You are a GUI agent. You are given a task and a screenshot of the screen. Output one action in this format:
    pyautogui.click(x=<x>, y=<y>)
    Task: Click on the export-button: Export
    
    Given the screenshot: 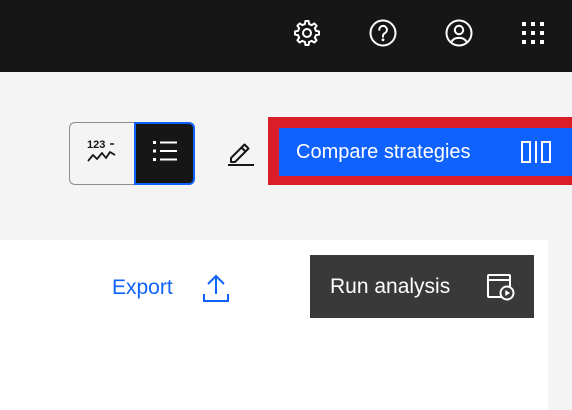 What is the action you would take?
    pyautogui.click(x=171, y=288)
    